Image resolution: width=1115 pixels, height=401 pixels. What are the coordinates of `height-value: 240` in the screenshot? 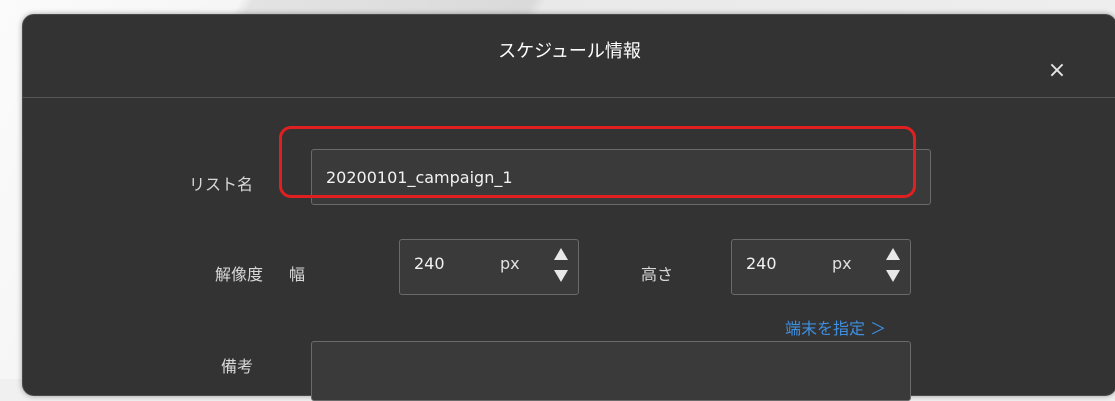 It's located at (761, 263).